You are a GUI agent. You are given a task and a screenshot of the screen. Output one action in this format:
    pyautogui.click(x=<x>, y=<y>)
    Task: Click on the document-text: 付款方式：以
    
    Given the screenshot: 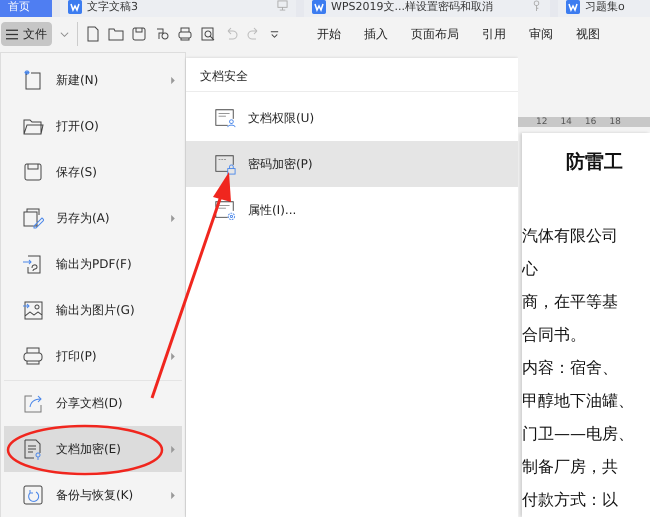 What is the action you would take?
    pyautogui.click(x=570, y=500)
    